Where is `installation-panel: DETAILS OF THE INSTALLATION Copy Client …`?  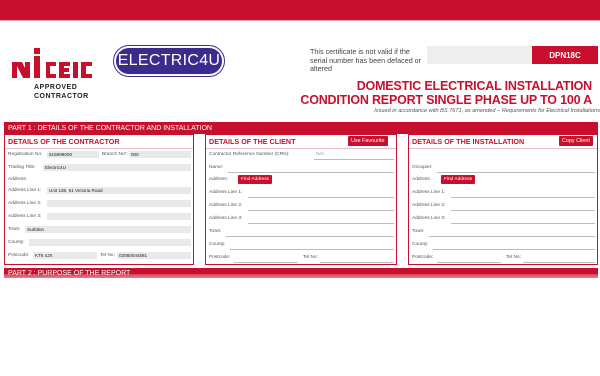
installation-panel: DETAILS OF THE INSTALLATION Copy Client … is located at coordinates (503, 199).